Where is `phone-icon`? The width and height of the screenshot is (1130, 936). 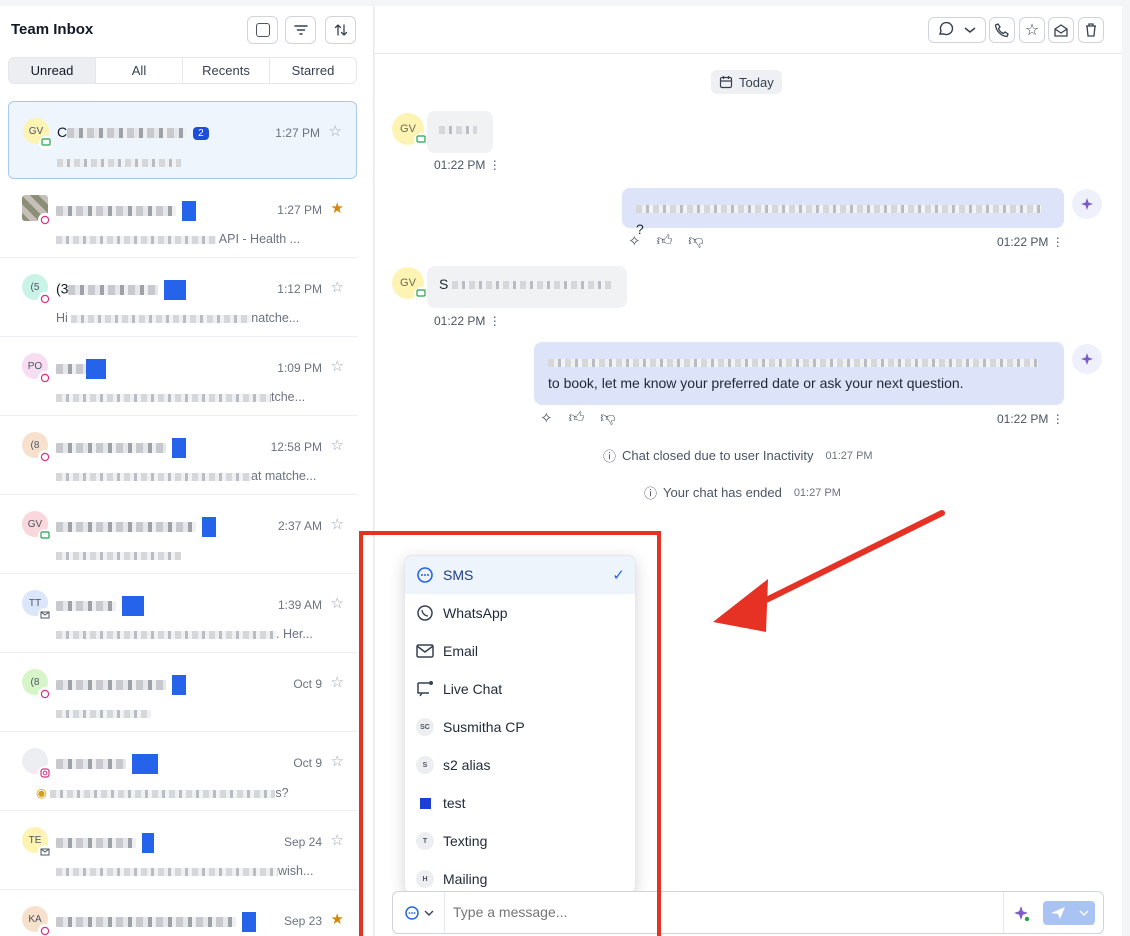 phone-icon is located at coordinates (1001, 30).